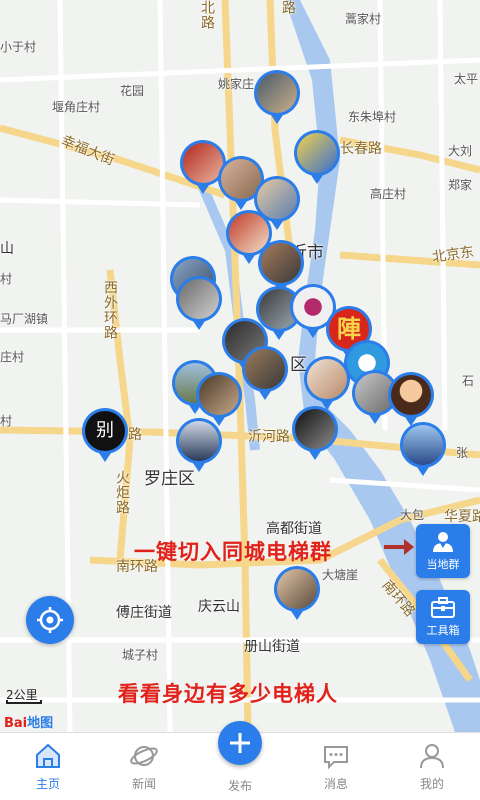 The height and width of the screenshot is (800, 480). What do you see at coordinates (468, 381) in the screenshot?
I see `map-label: 石` at bounding box center [468, 381].